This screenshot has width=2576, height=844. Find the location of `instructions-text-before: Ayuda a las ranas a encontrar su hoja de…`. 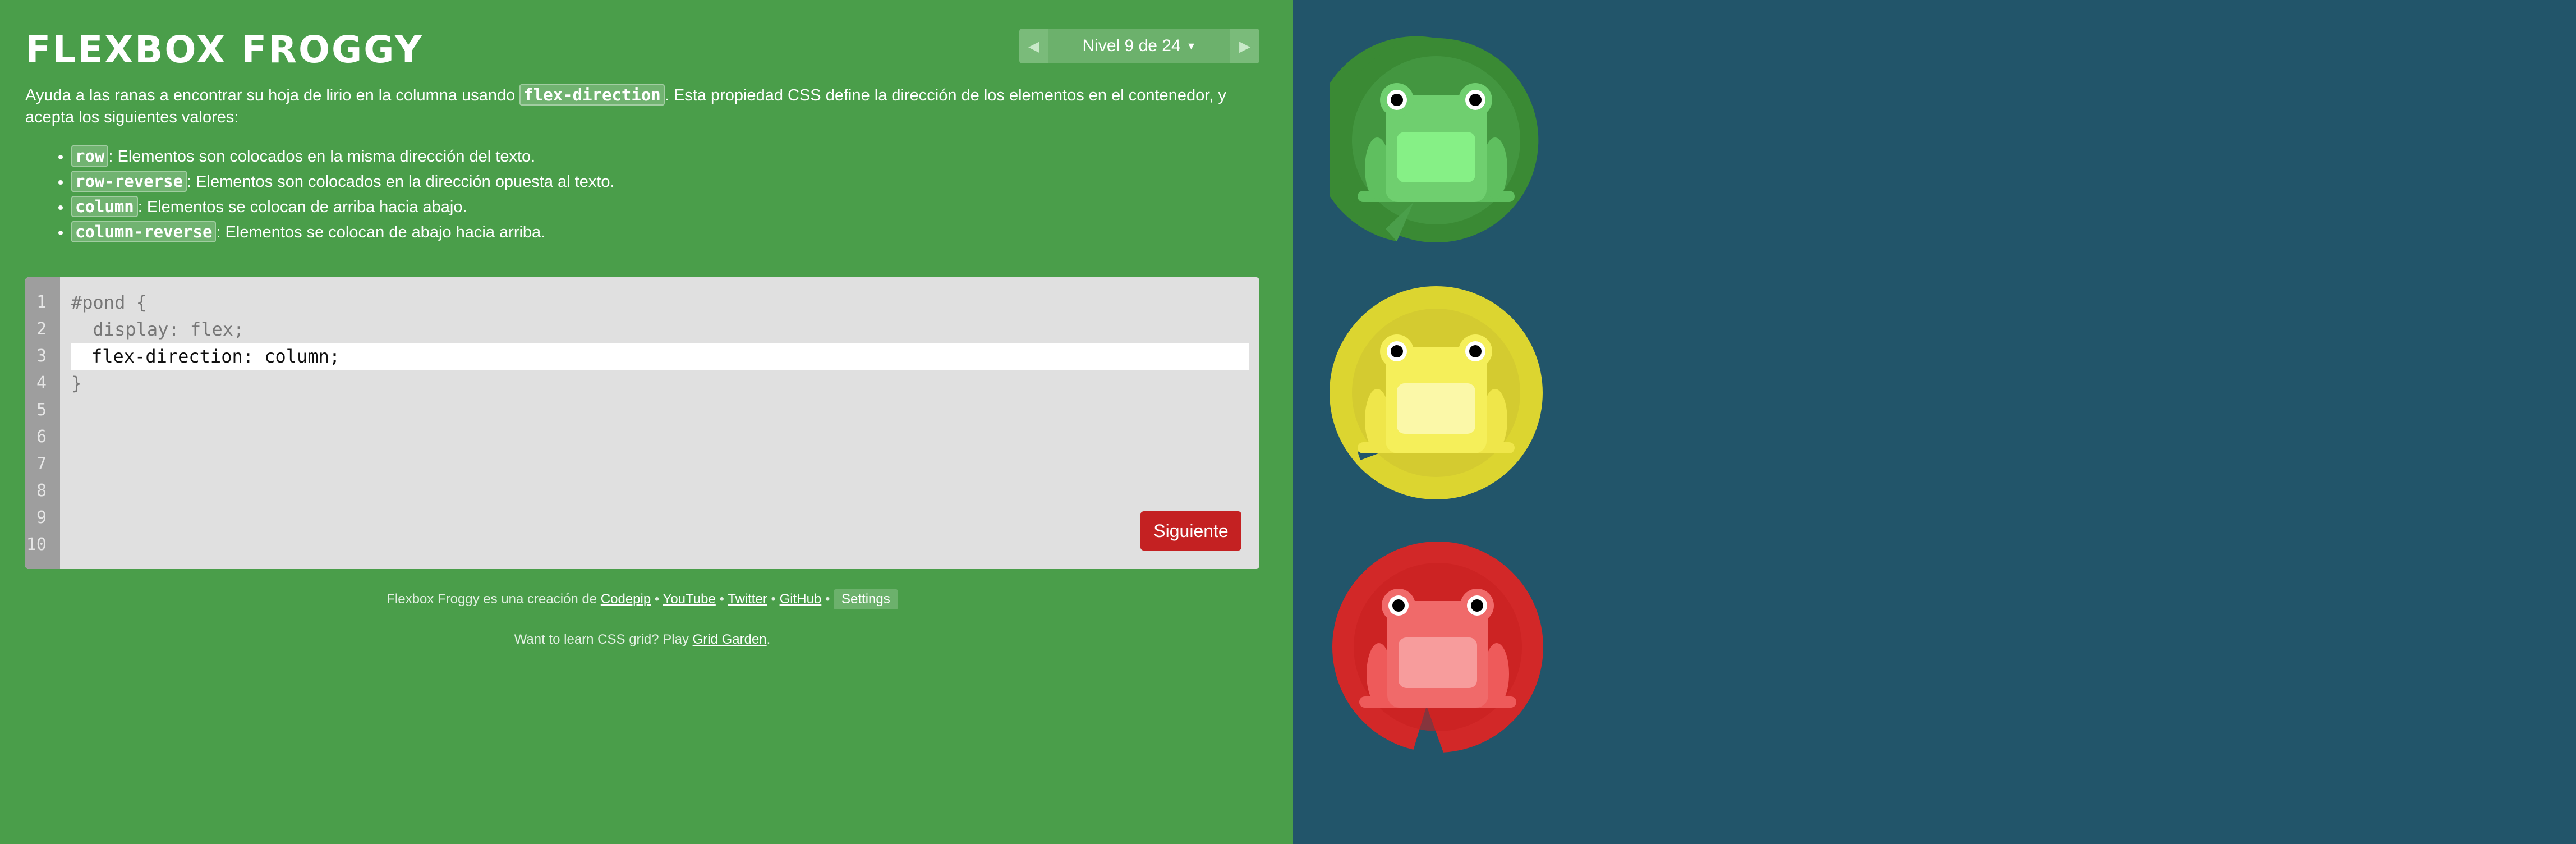

instructions-text-before: Ayuda a las ranas a encontrar su hoja de… is located at coordinates (272, 95).